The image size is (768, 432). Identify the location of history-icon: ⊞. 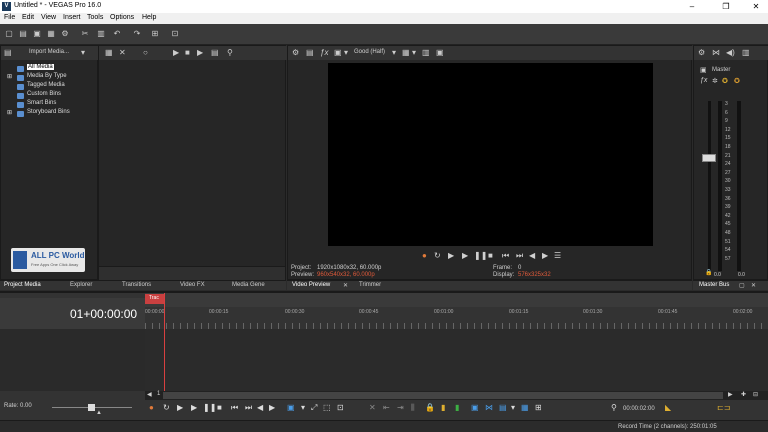
(155, 34).